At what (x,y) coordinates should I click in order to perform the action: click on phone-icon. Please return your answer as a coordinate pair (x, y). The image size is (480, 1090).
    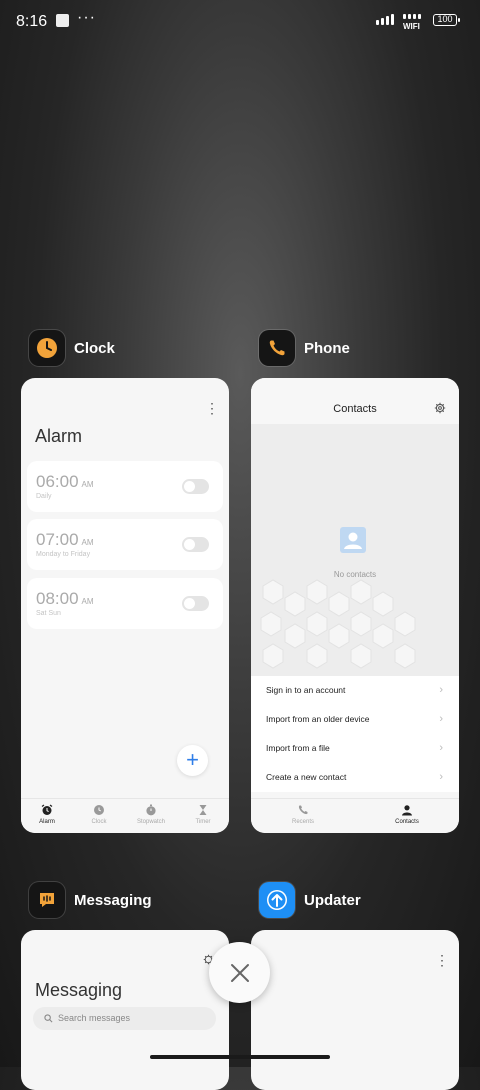
    Looking at the image, I should click on (277, 348).